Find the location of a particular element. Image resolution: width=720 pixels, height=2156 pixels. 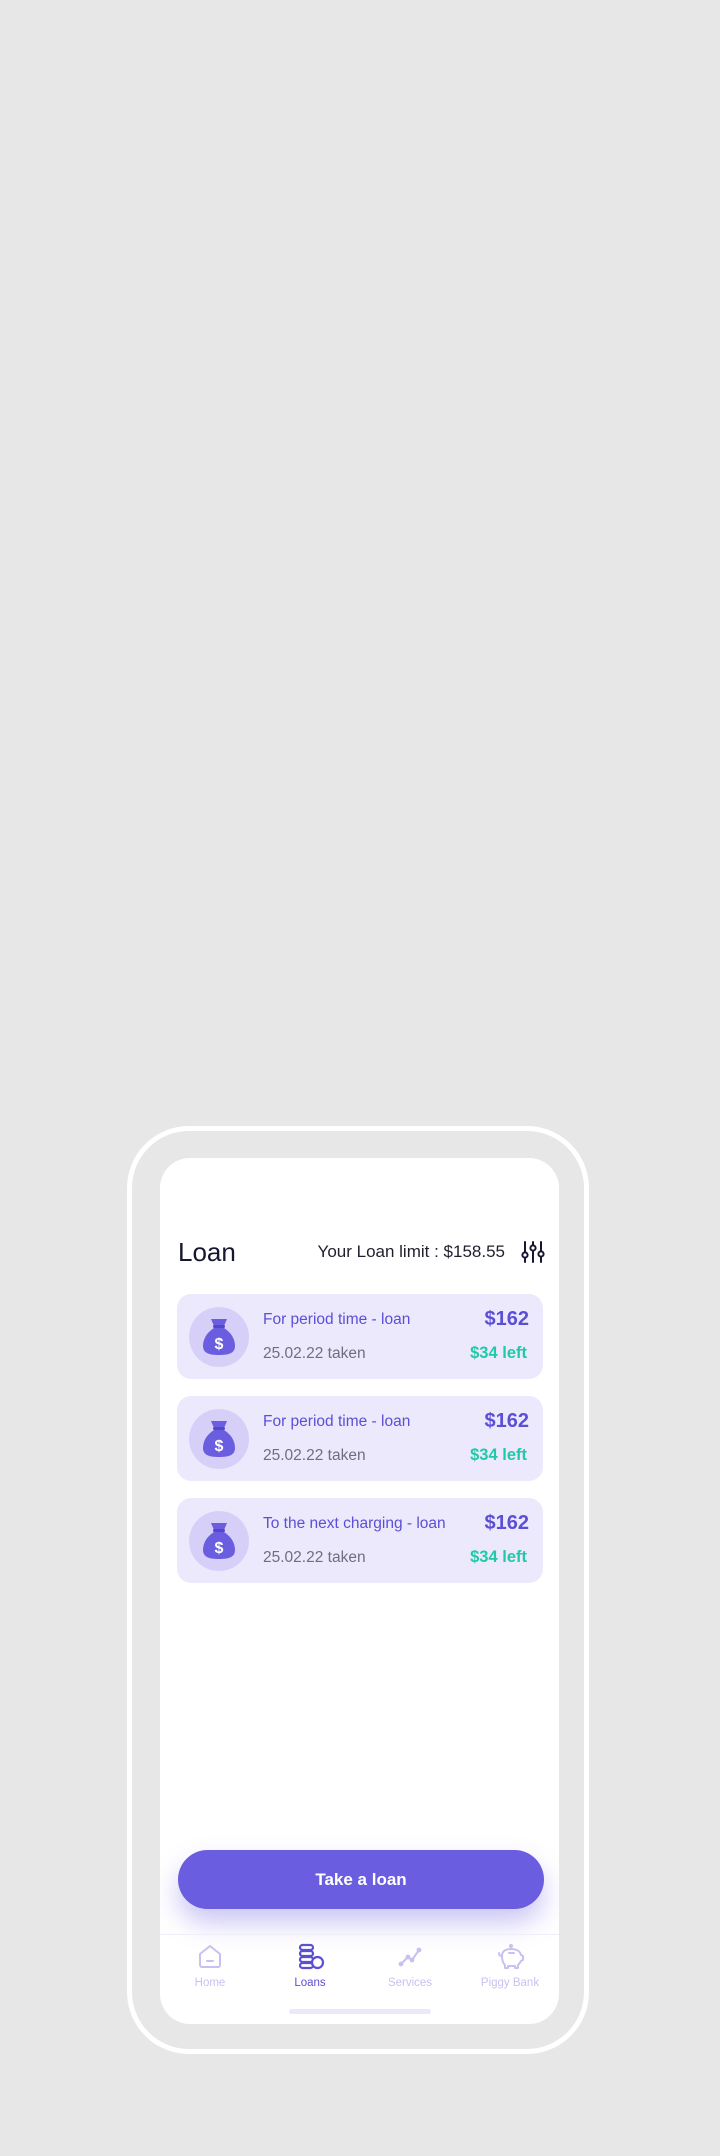

tab-home: Home is located at coordinates (210, 1965).